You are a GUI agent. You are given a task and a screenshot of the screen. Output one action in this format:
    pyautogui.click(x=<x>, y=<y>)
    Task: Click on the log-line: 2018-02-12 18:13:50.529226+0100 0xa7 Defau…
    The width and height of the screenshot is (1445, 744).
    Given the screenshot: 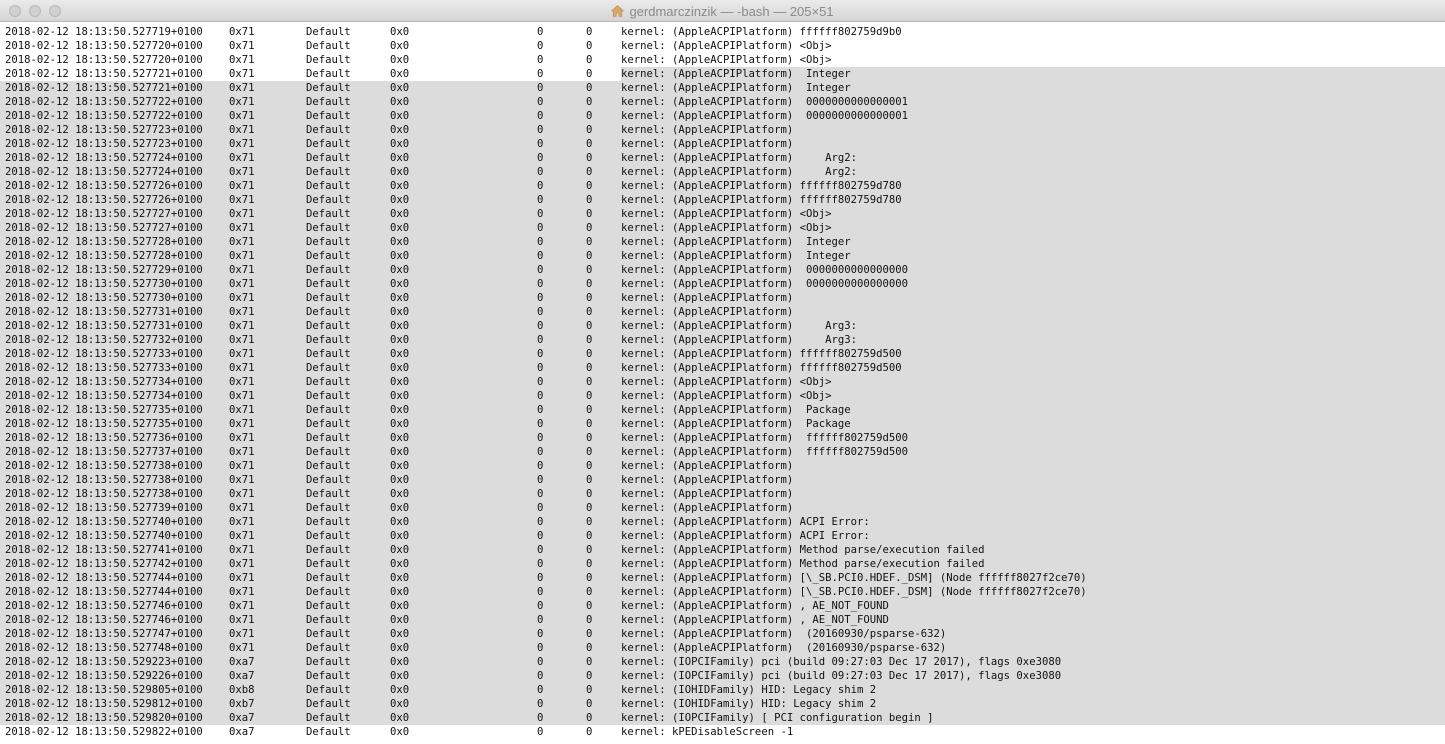 What is the action you would take?
    pyautogui.click(x=722, y=676)
    